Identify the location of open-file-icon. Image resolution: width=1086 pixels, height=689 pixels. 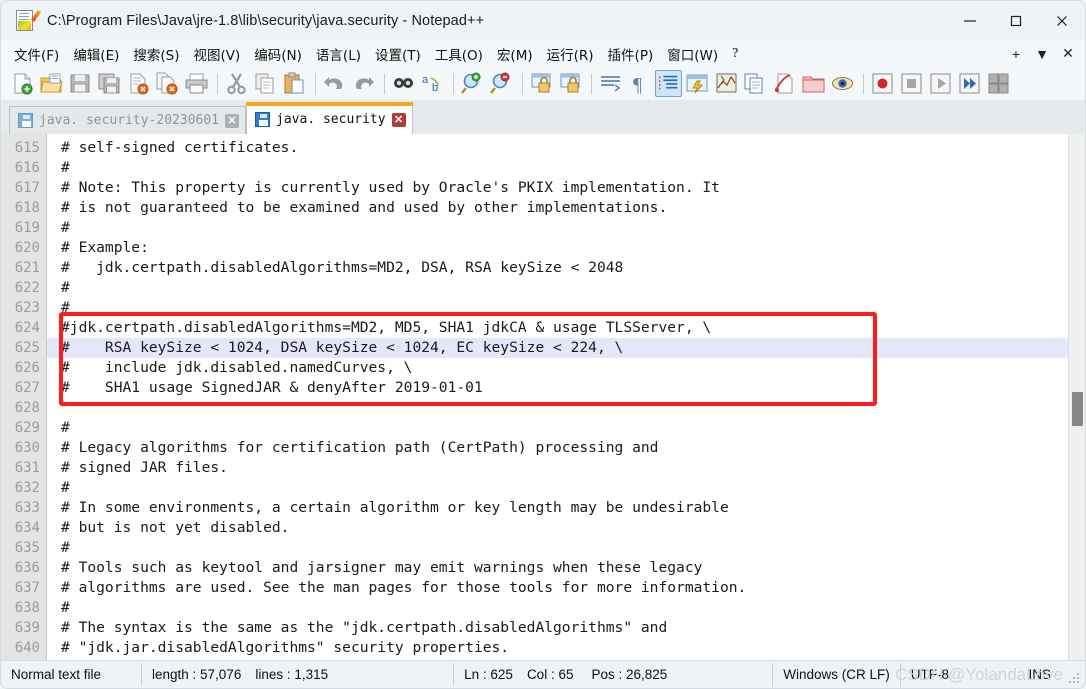
(51, 83).